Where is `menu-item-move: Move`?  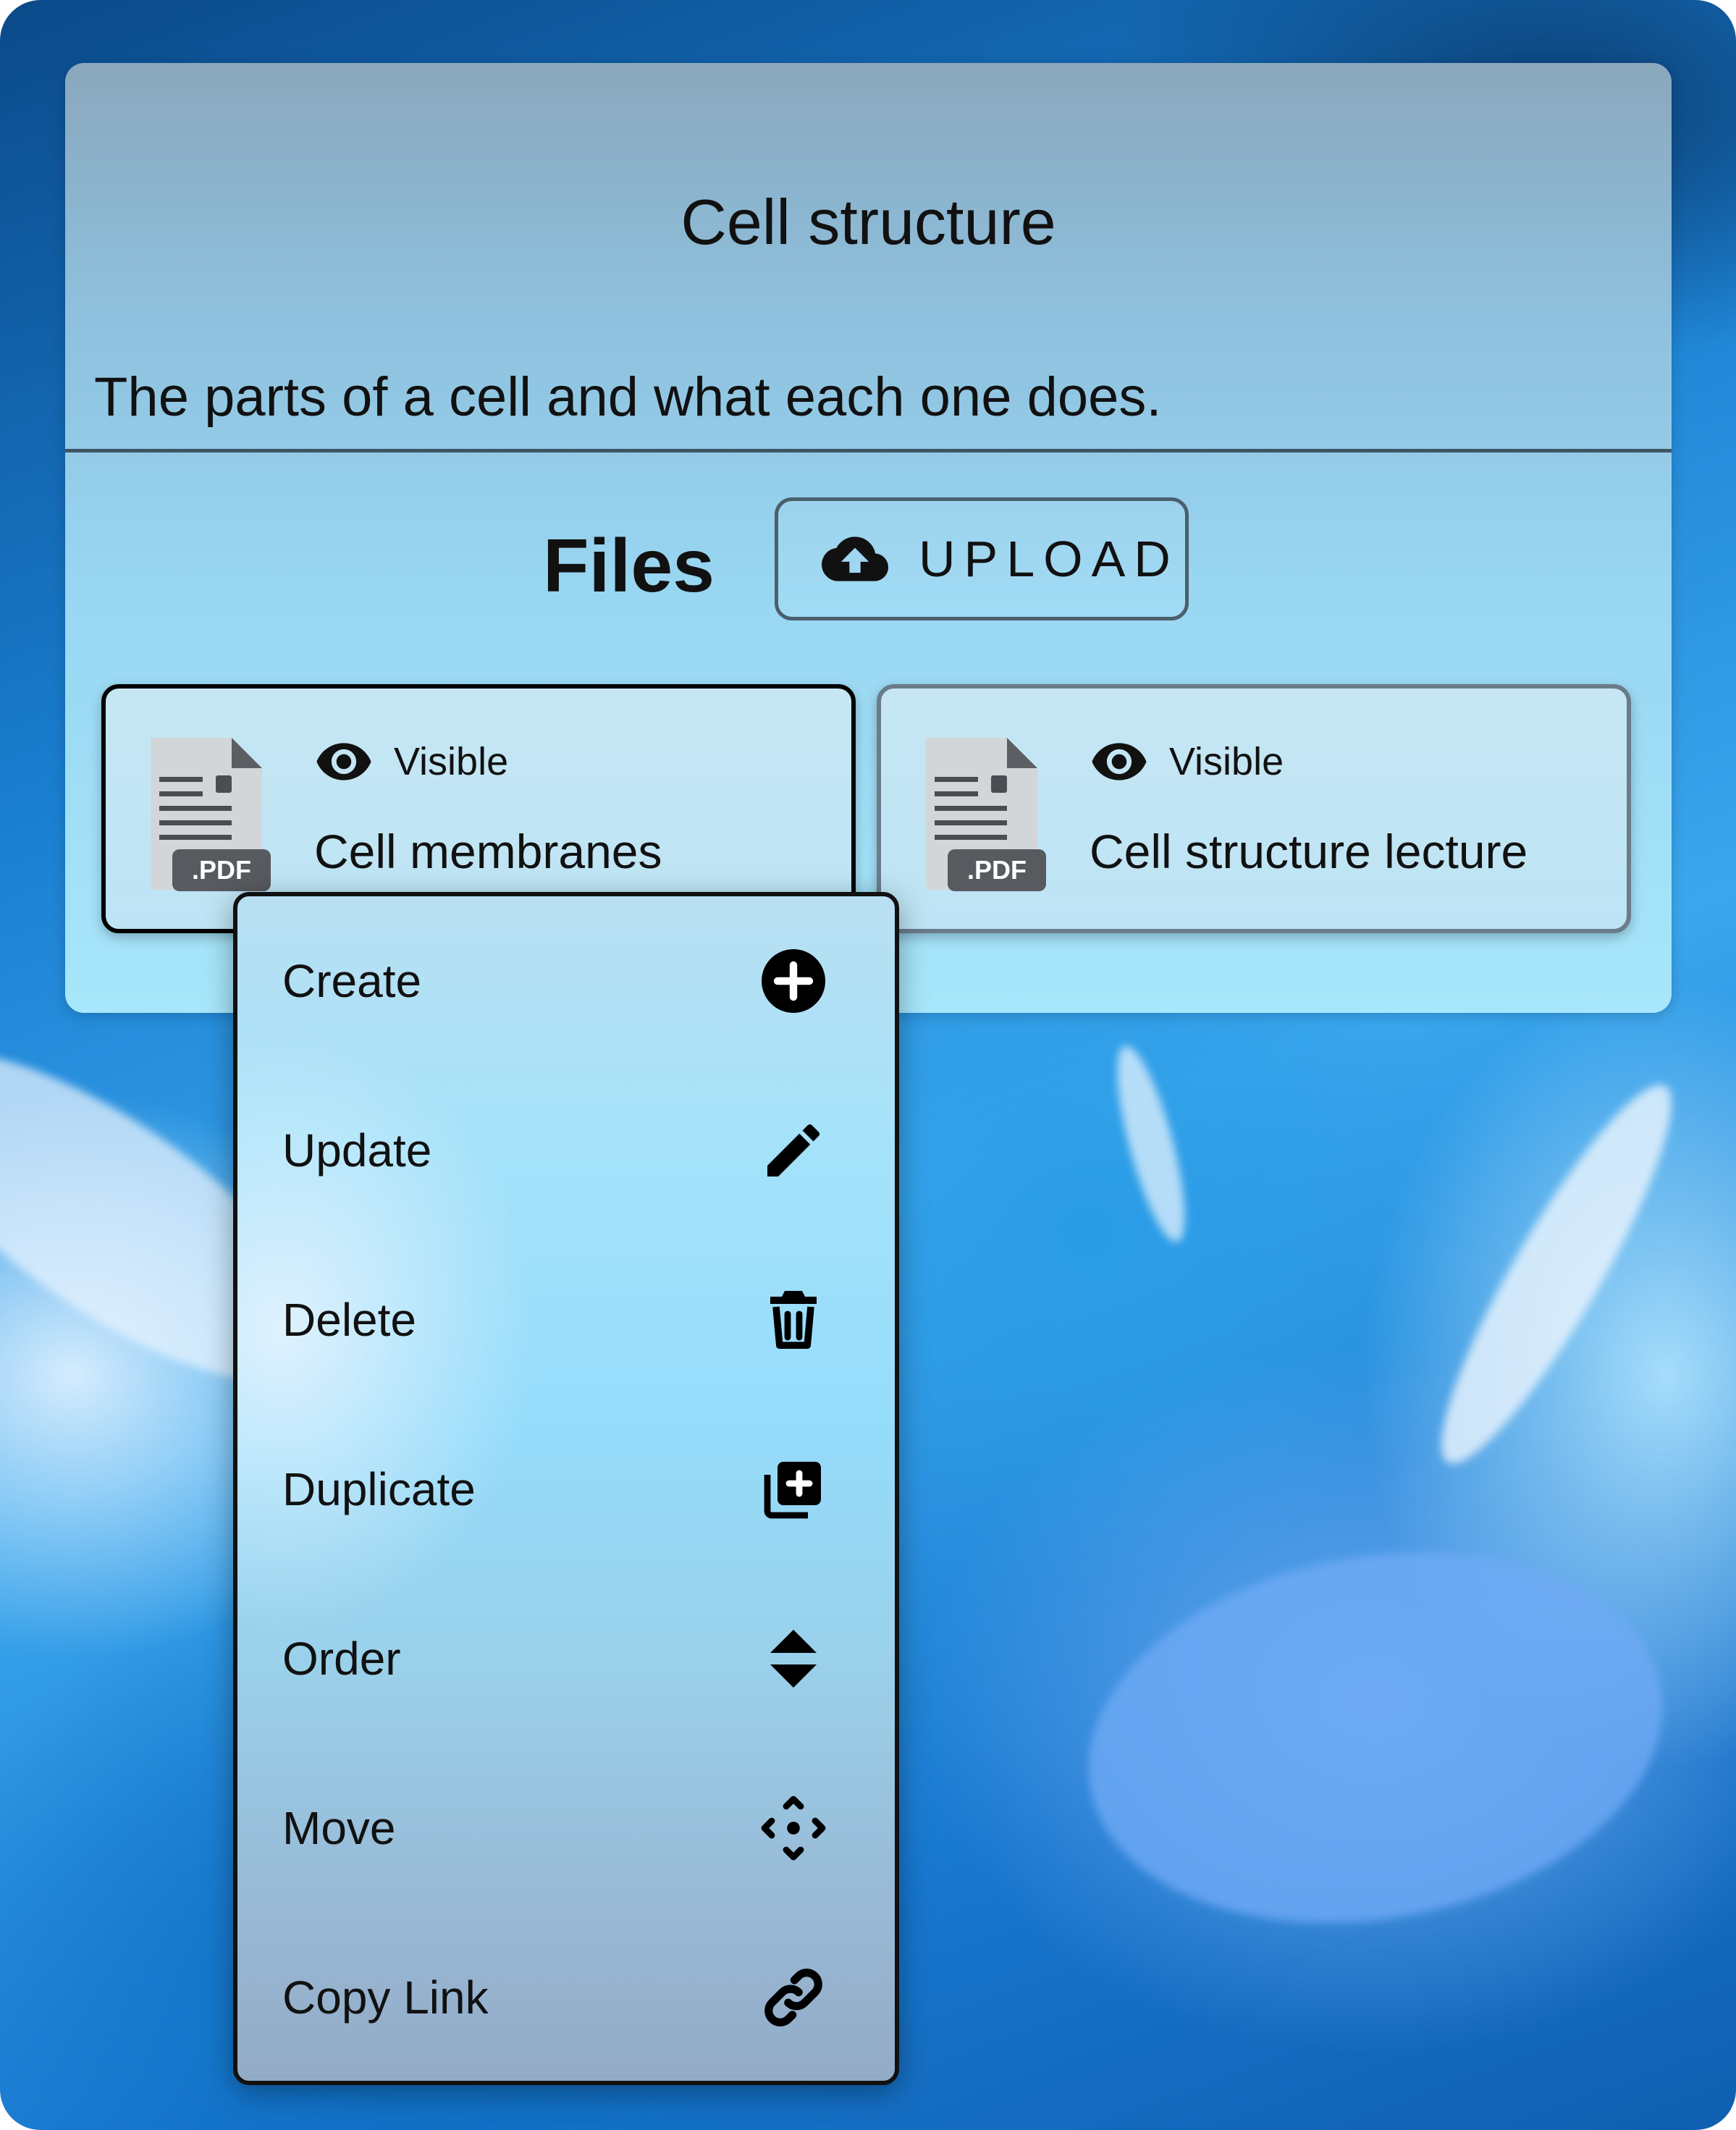
menu-item-move: Move is located at coordinates (566, 1828).